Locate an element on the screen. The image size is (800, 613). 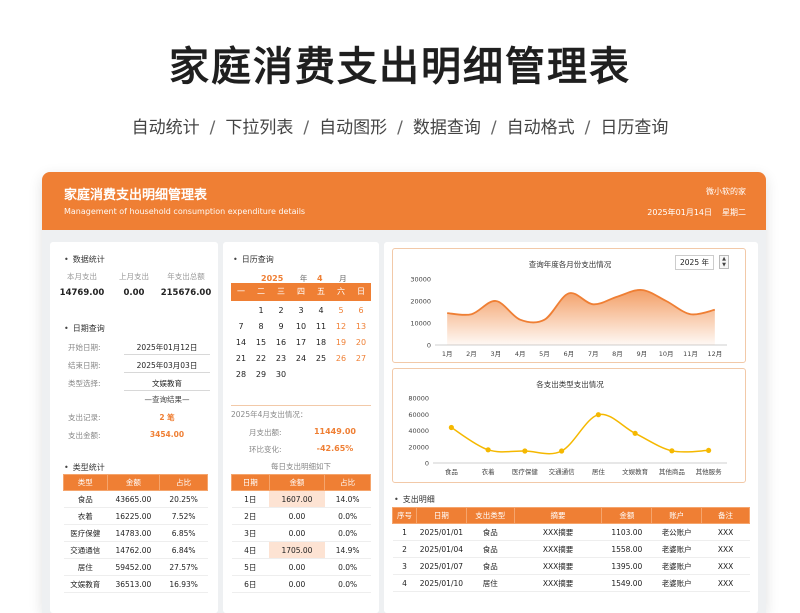
calendar-day: 15 is located at coordinates (261, 343).